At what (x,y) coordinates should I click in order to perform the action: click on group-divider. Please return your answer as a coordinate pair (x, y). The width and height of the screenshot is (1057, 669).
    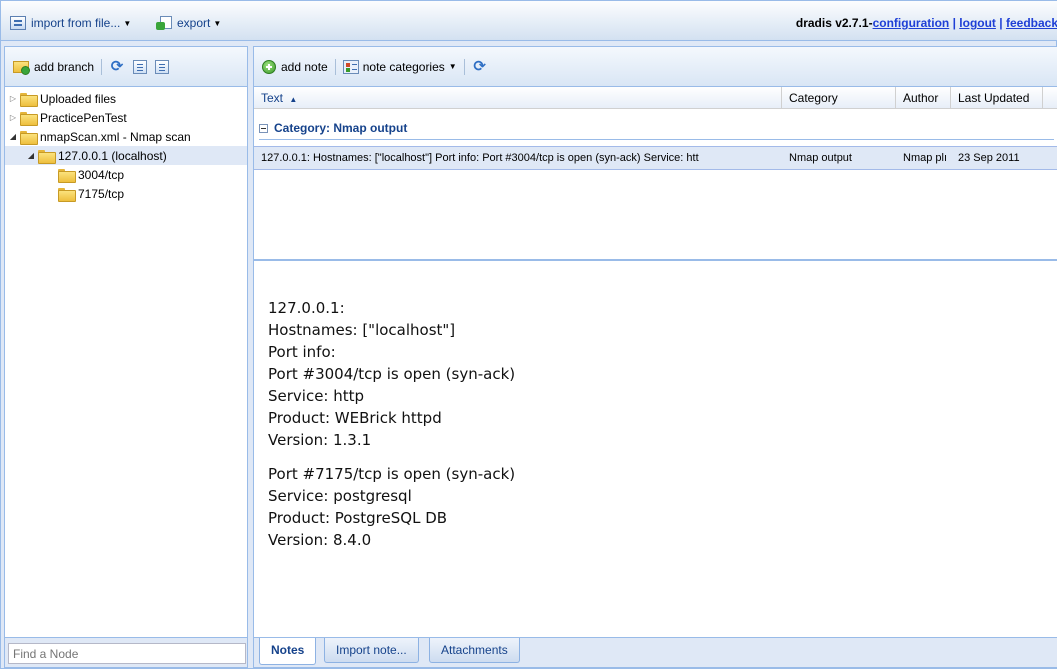
    Looking at the image, I should click on (656, 139).